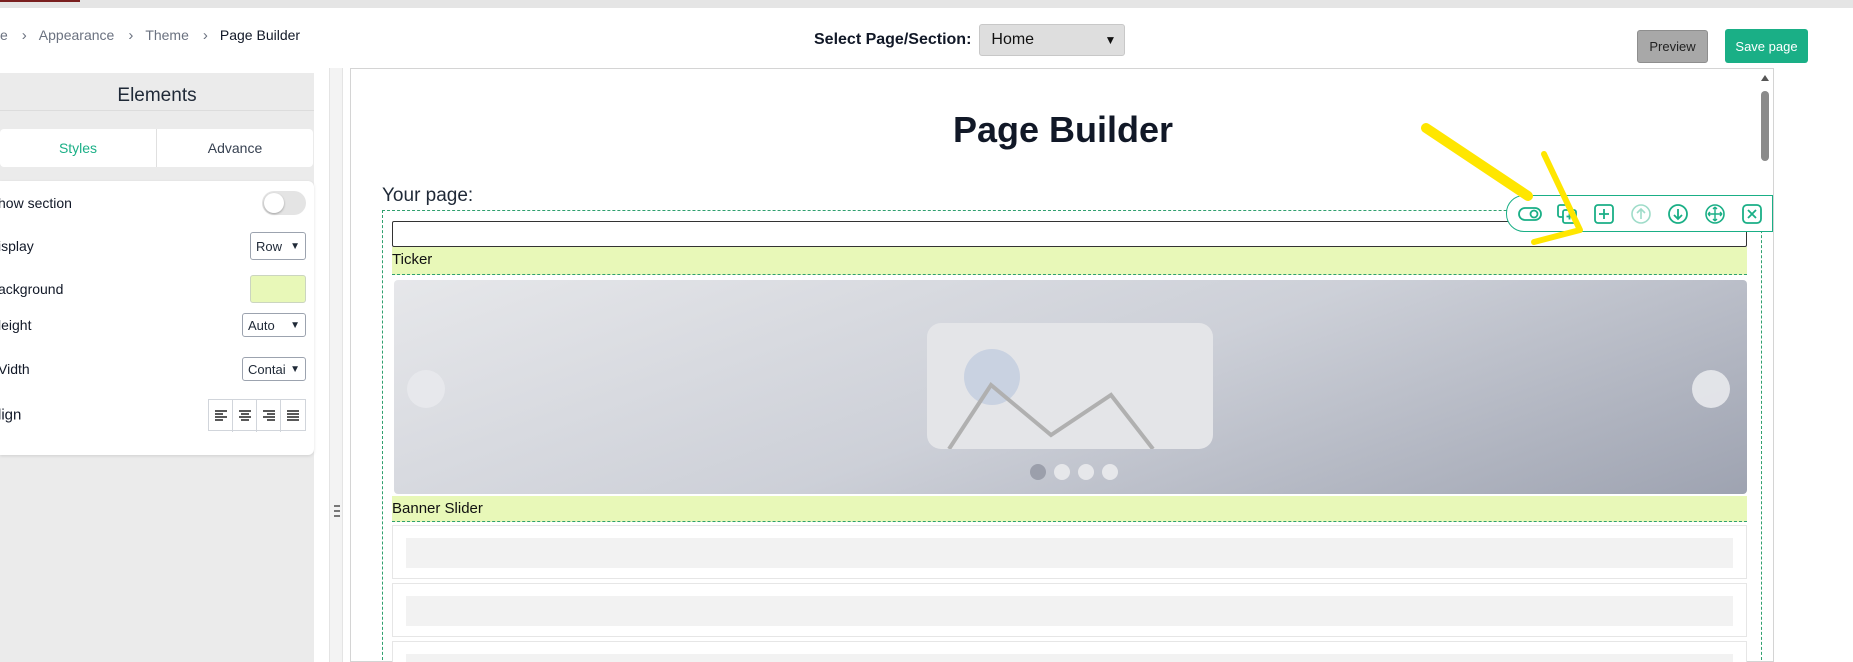 This screenshot has width=1853, height=662. Describe the element at coordinates (336, 365) in the screenshot. I see `panel-resize-gutter` at that location.